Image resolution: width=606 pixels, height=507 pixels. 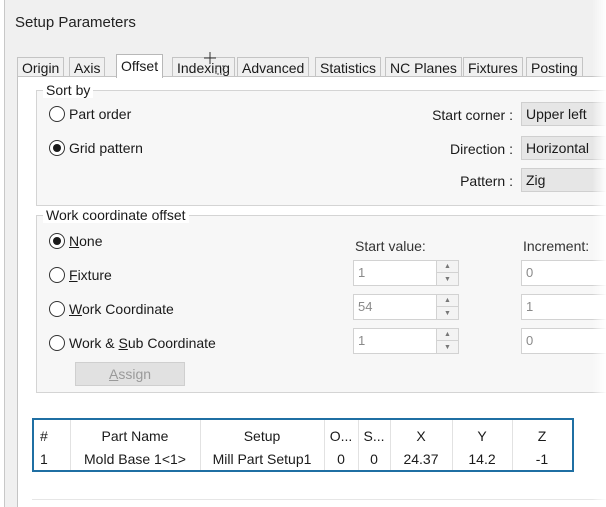 What do you see at coordinates (273, 67) in the screenshot?
I see `tab-advanced: Advanced` at bounding box center [273, 67].